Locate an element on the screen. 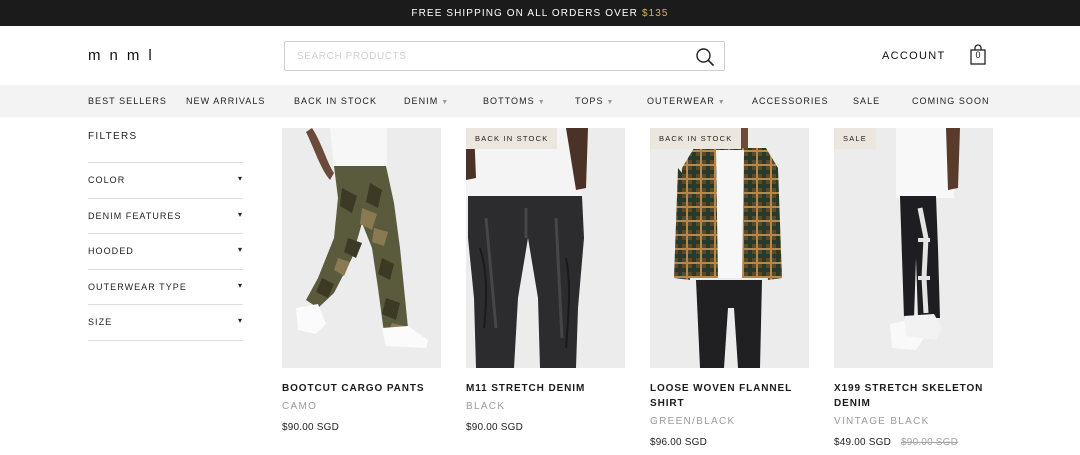 The image size is (1080, 455). skeleton-denim-photo is located at coordinates (913, 248).